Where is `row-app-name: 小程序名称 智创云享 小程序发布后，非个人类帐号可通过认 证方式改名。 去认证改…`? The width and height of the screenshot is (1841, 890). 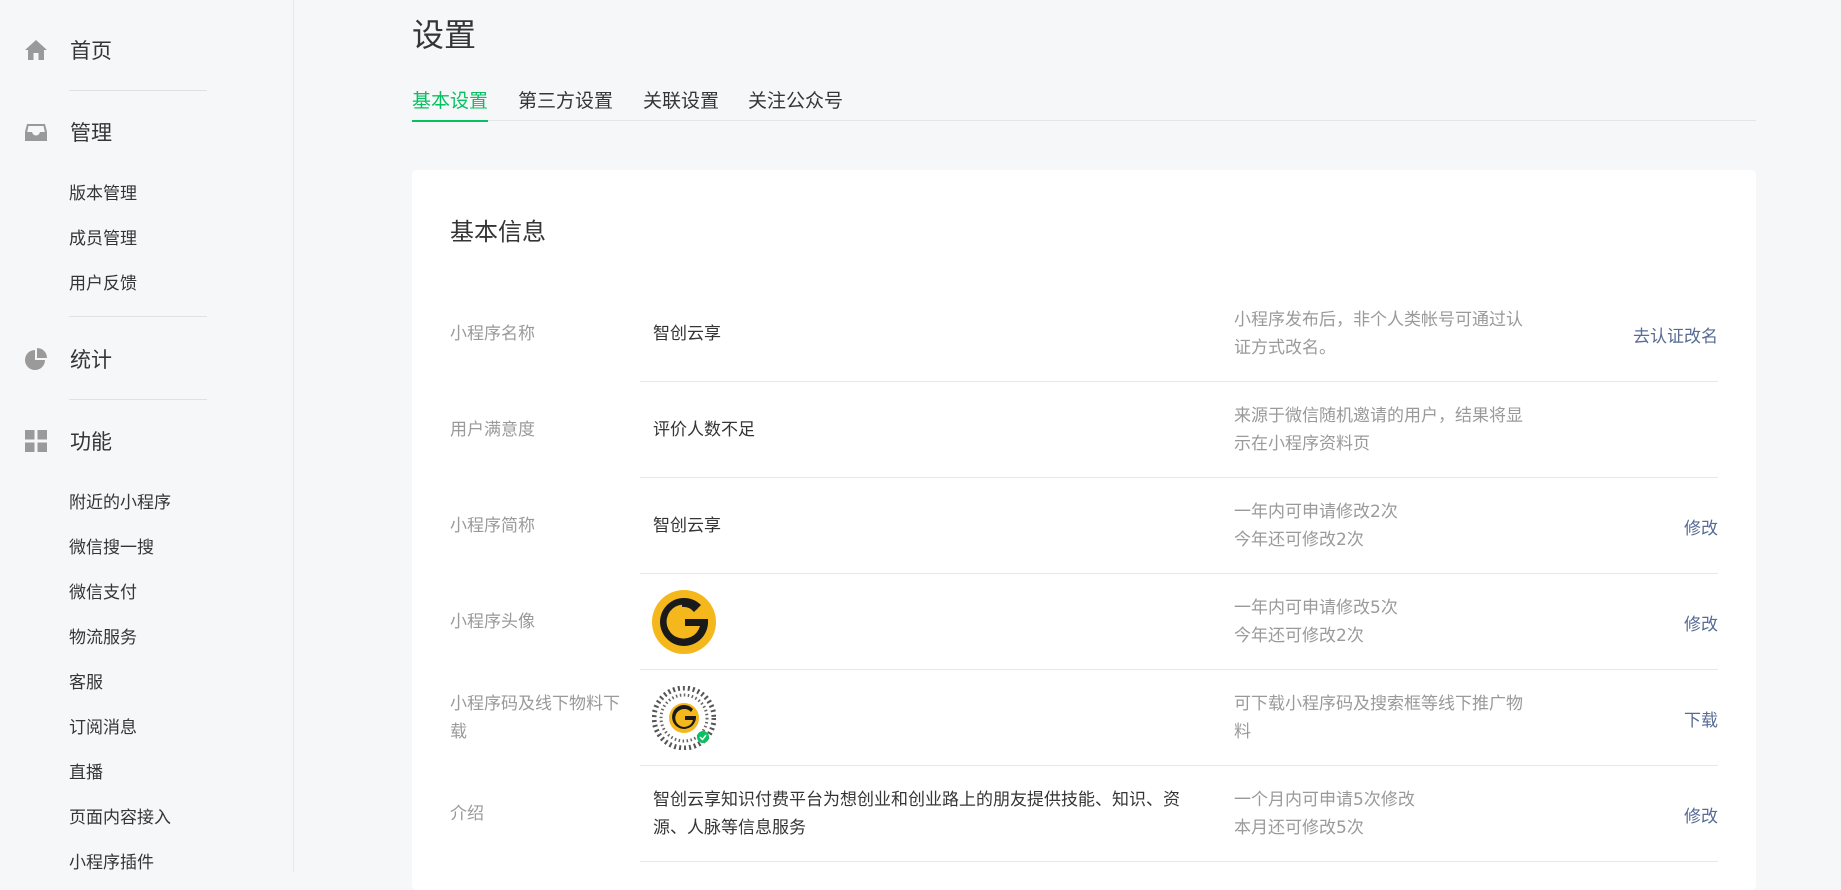
row-app-name: 小程序名称 智创云享 小程序发布后，非个人类帐号可通过认 证方式改名。 去认证改… is located at coordinates (1084, 334).